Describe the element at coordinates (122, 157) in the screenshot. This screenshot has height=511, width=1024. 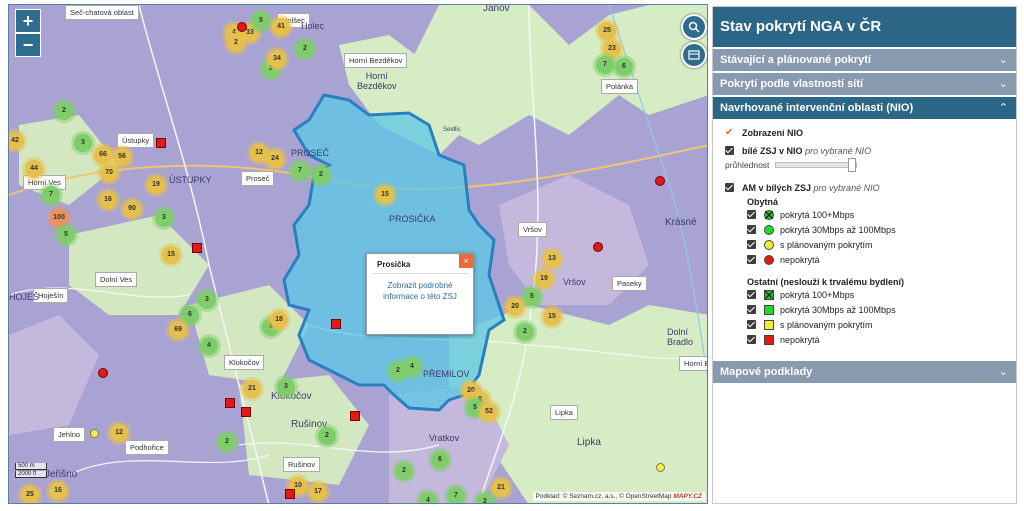
I see `cluster-marker: 56` at that location.